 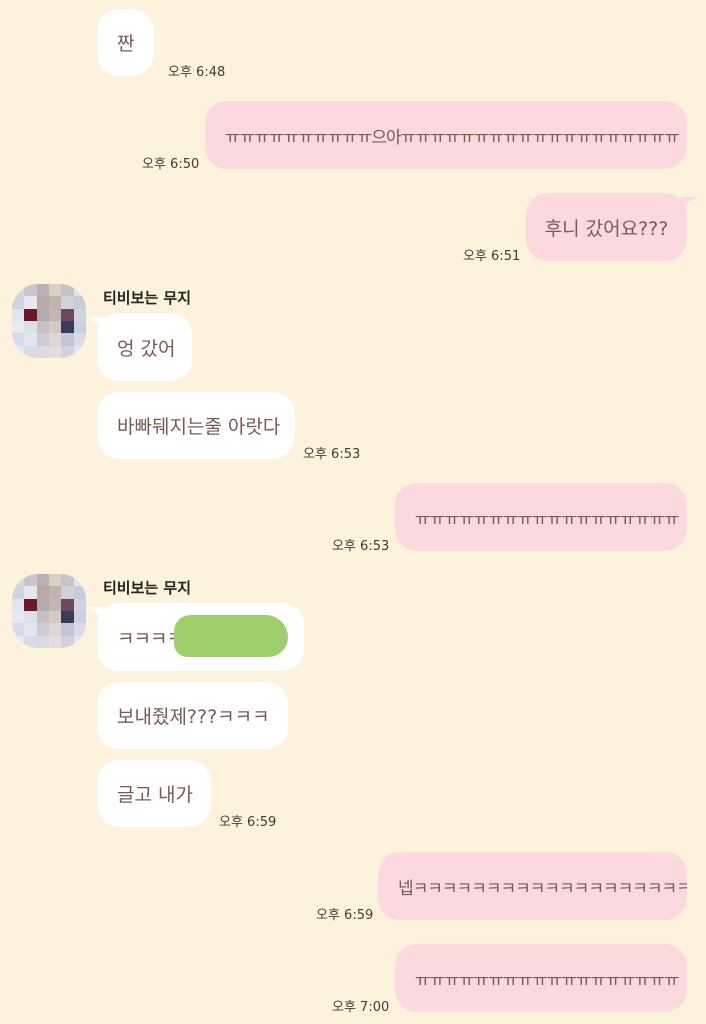 I want to click on message-bubble: 보내줬제???ㅋㅋㅋ, so click(x=192, y=715).